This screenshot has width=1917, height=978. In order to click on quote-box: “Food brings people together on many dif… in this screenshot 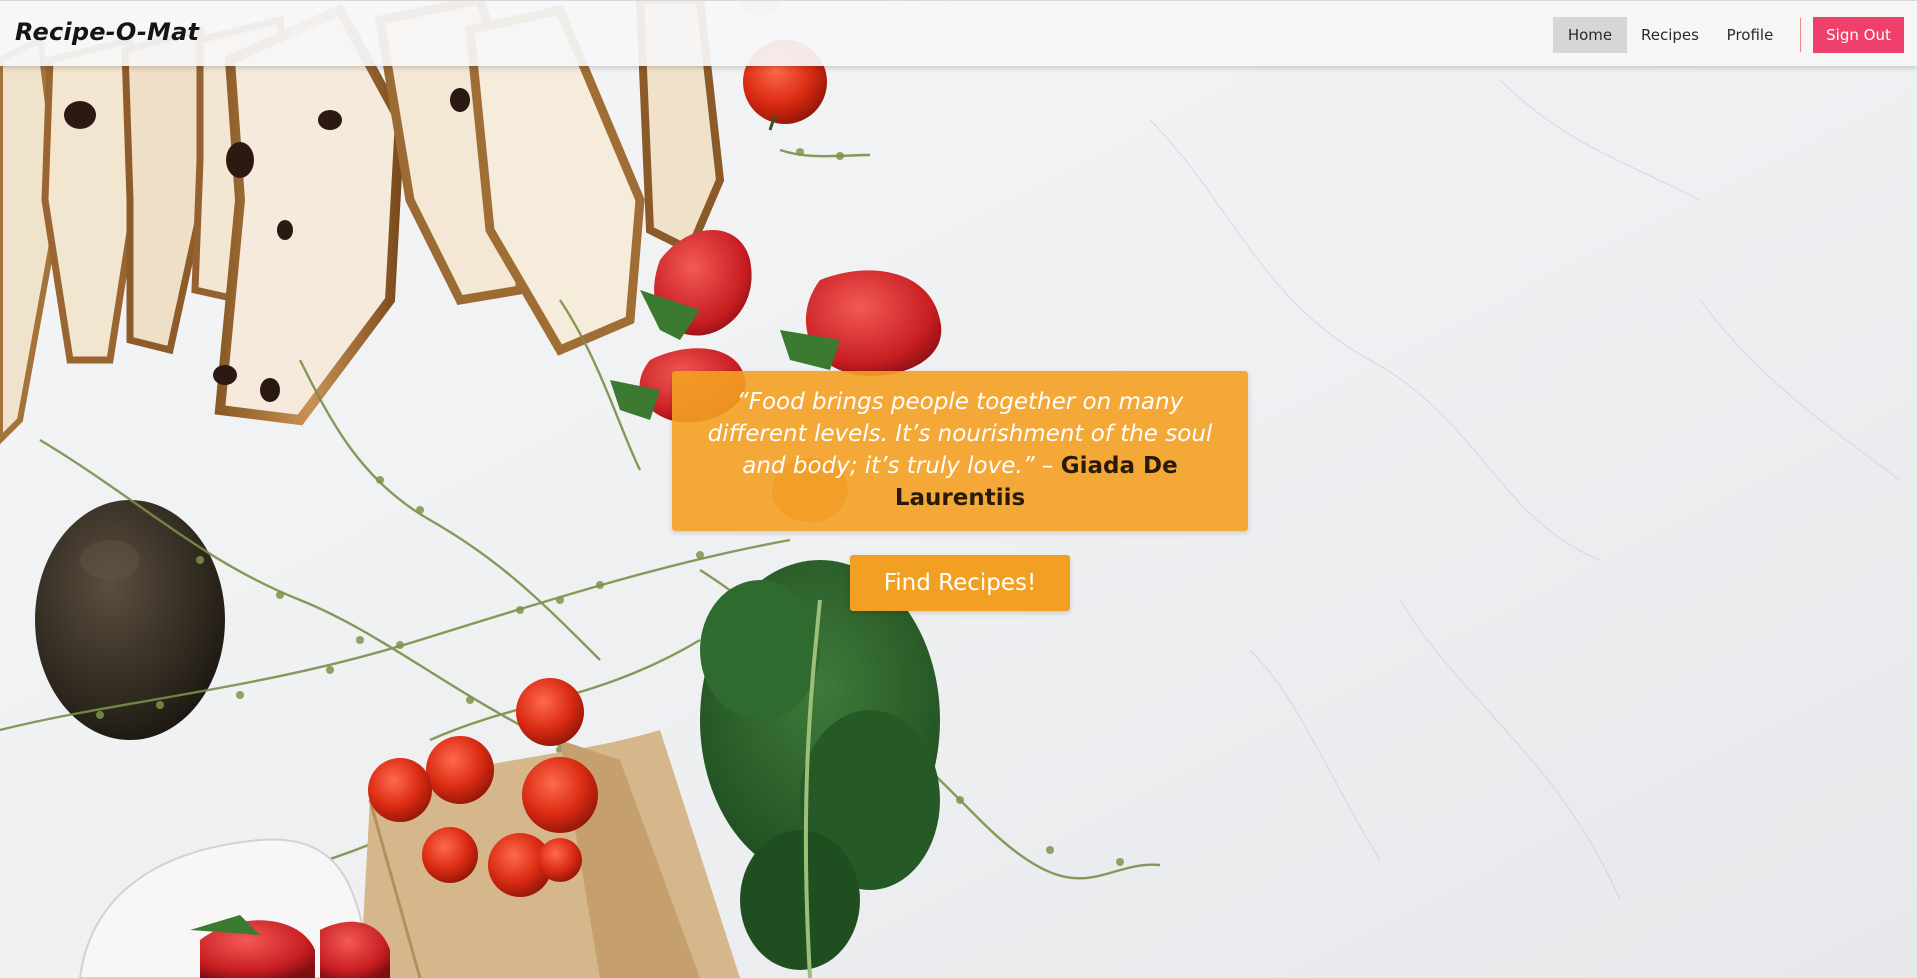, I will do `click(960, 451)`.